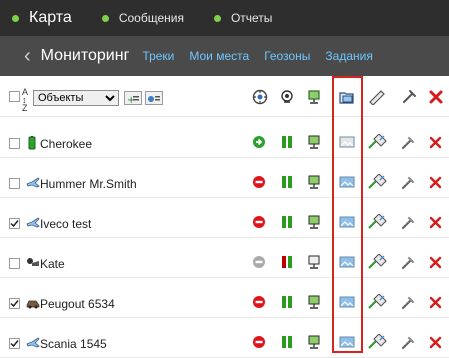 This screenshot has width=449, height=358. I want to click on list-item: Cherokee, so click(224, 137).